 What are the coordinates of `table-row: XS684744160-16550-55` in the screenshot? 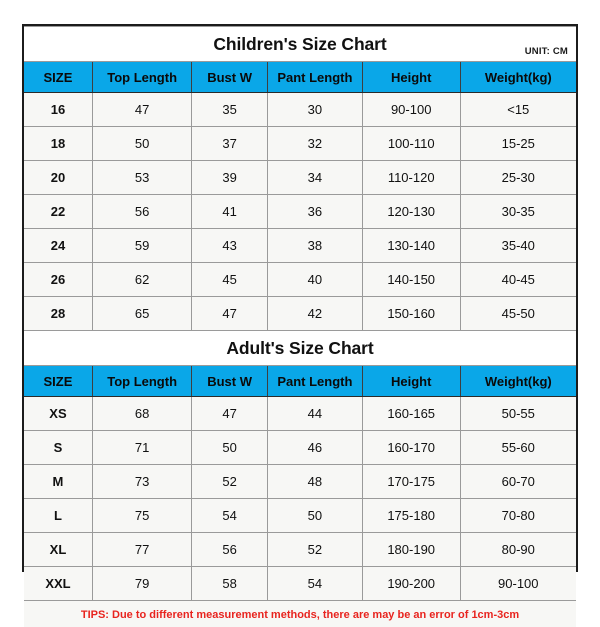 It's located at (300, 414).